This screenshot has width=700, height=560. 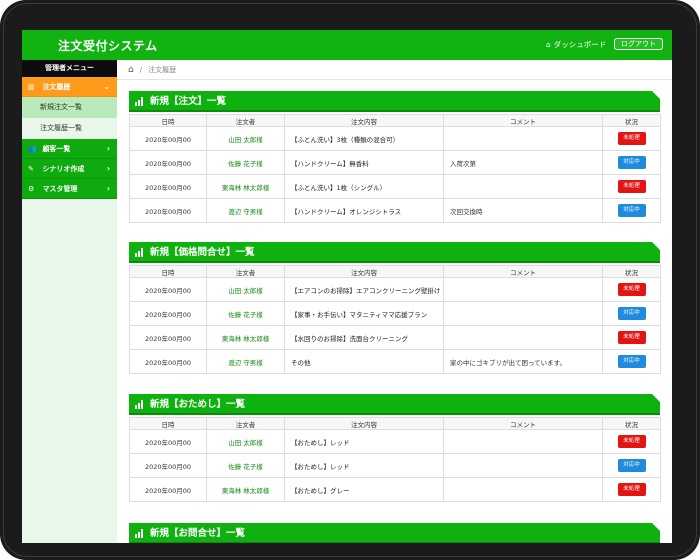 I want to click on table-row: 2020年00月00 山田 太郎様 【おためし】レッド 未処理, so click(x=395, y=441).